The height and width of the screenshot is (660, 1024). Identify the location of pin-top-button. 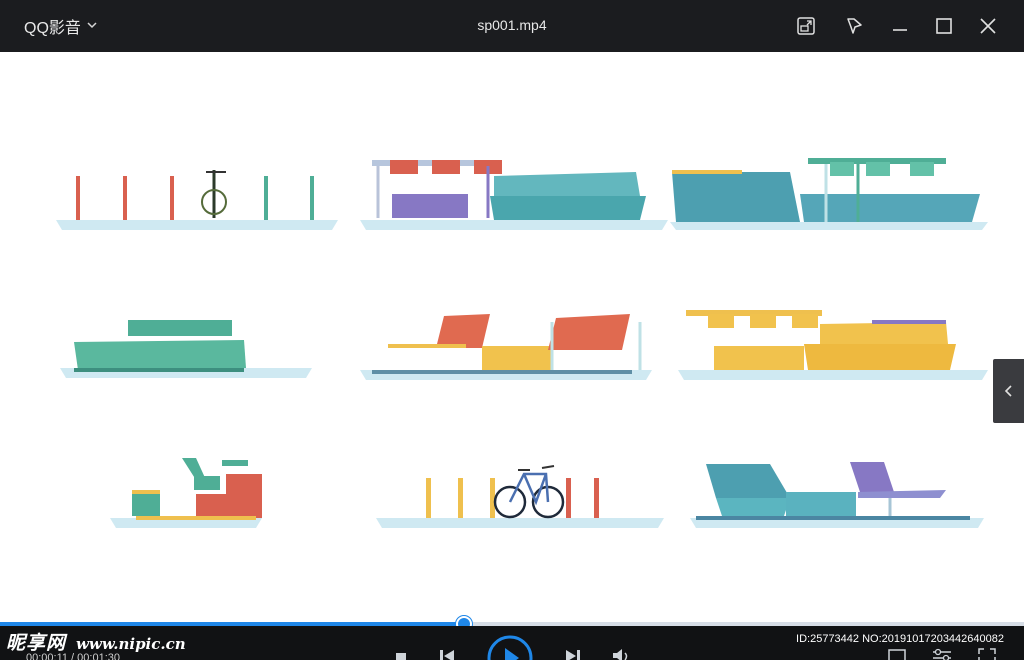
(854, 26).